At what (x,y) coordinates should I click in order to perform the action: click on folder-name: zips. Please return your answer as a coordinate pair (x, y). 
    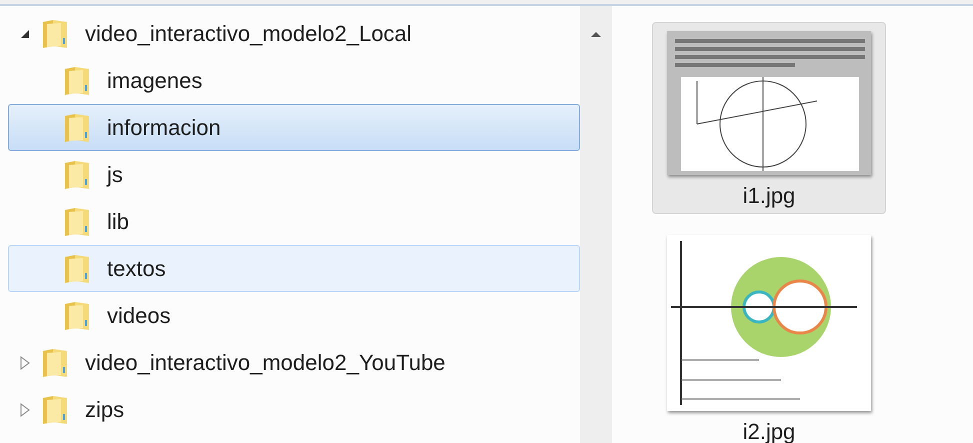
    Looking at the image, I should click on (104, 410).